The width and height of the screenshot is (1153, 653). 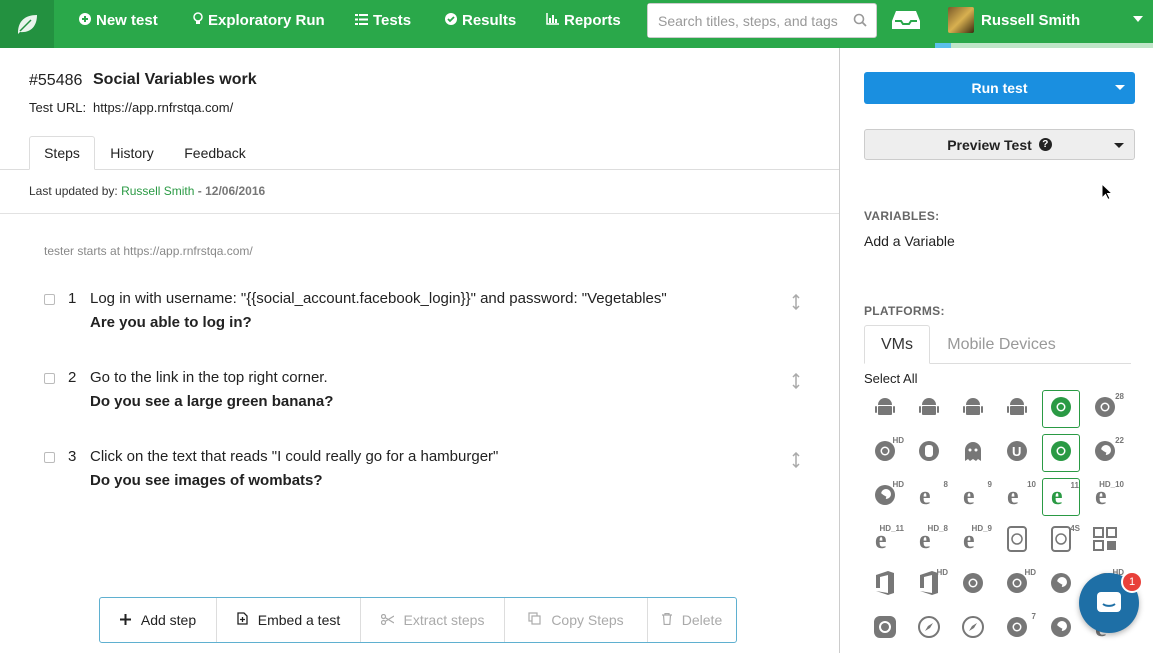 I want to click on platform-option: e9, so click(x=973, y=497).